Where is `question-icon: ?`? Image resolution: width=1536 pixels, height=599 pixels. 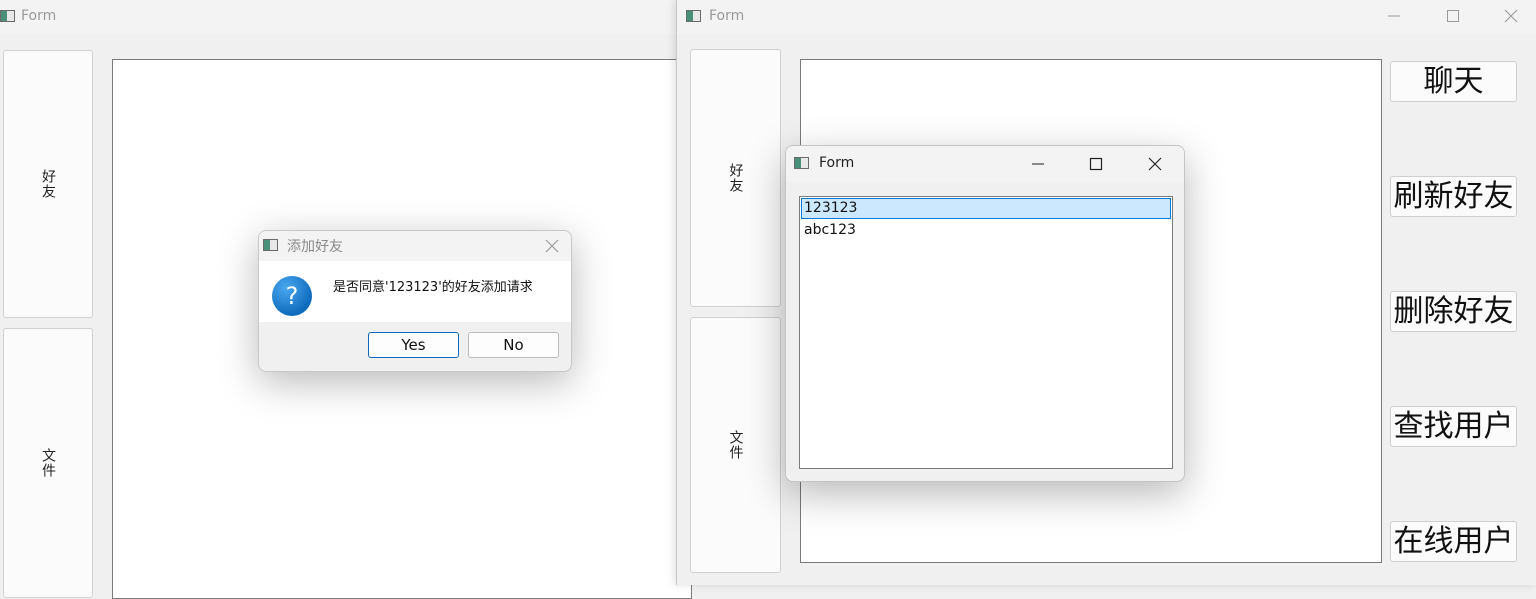 question-icon: ? is located at coordinates (292, 296).